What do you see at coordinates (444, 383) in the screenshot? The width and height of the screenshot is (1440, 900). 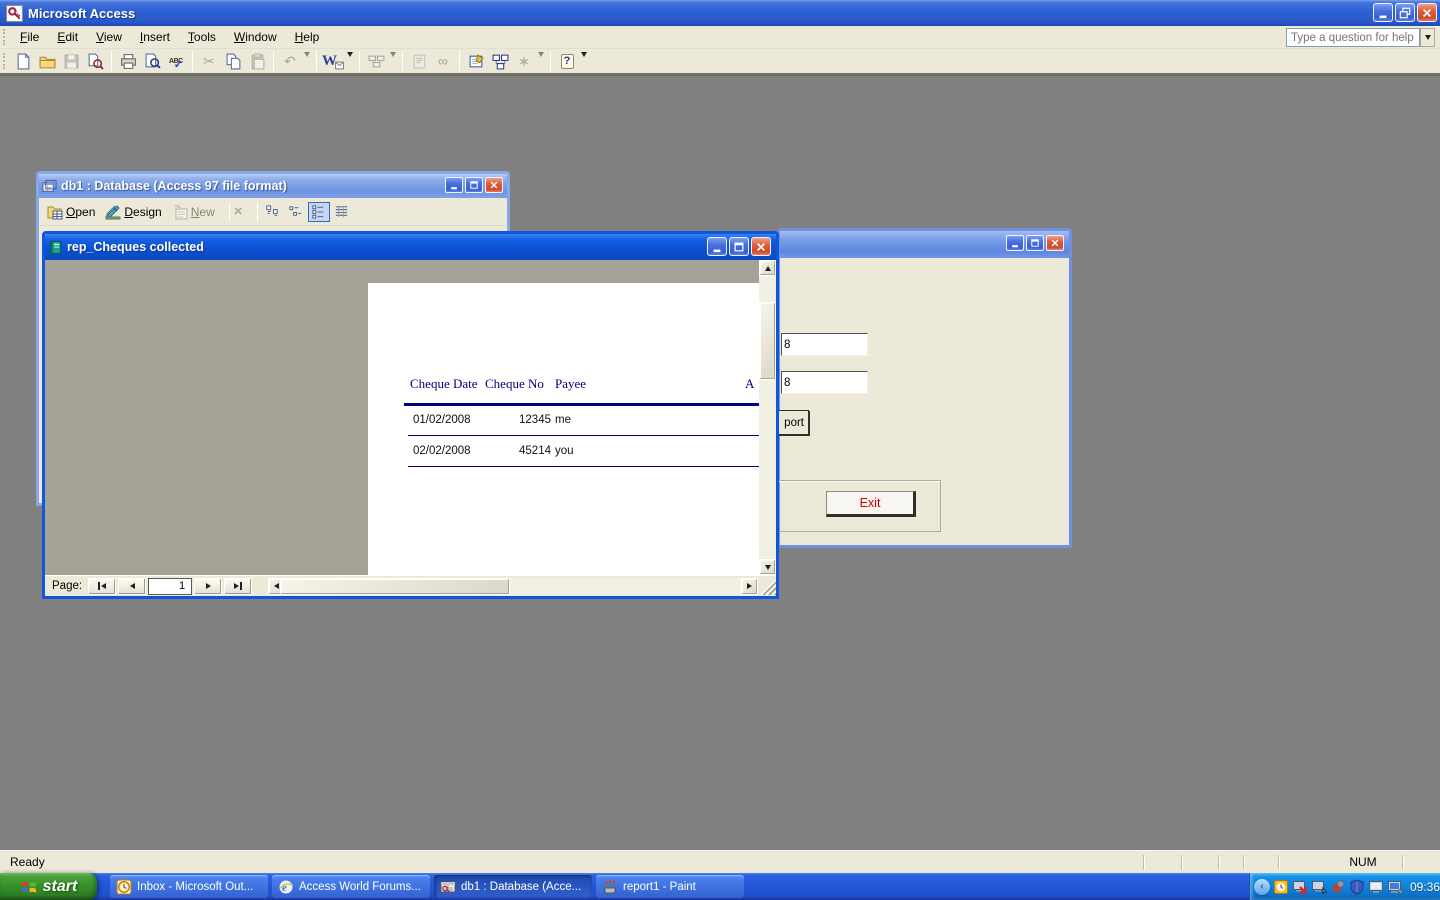 I see `col-header-cheque-date: Cheque Date` at bounding box center [444, 383].